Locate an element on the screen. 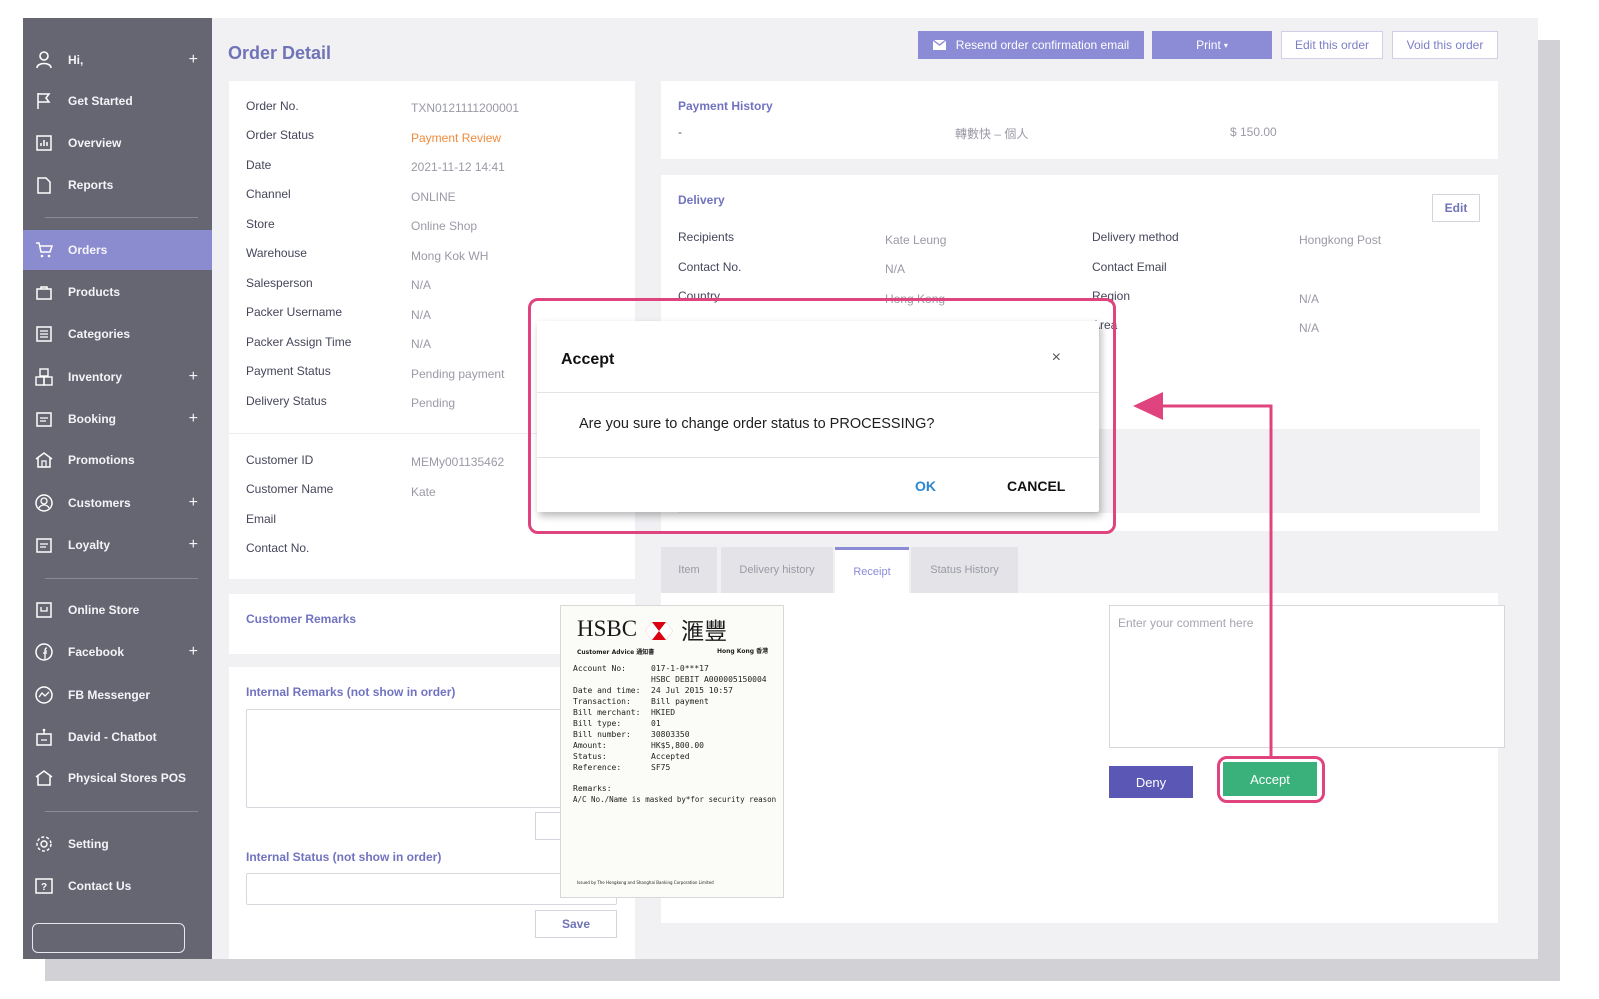  chart-icon is located at coordinates (44, 143).